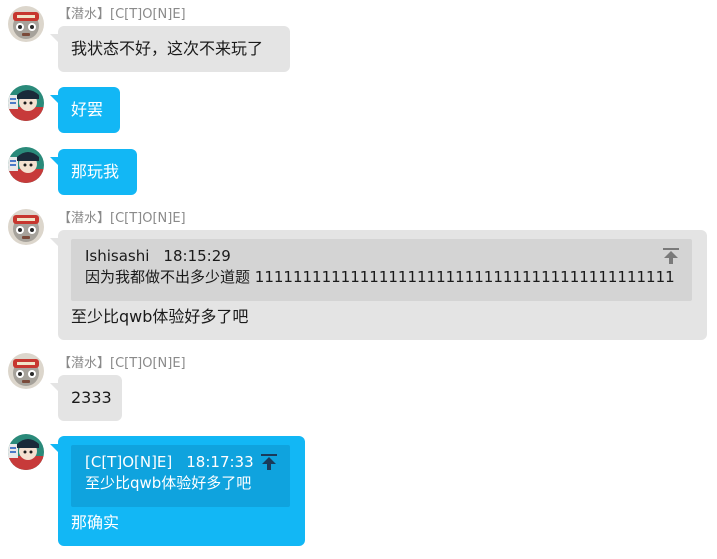  Describe the element at coordinates (220, 462) in the screenshot. I see `quote-time: 18:17:33` at that location.